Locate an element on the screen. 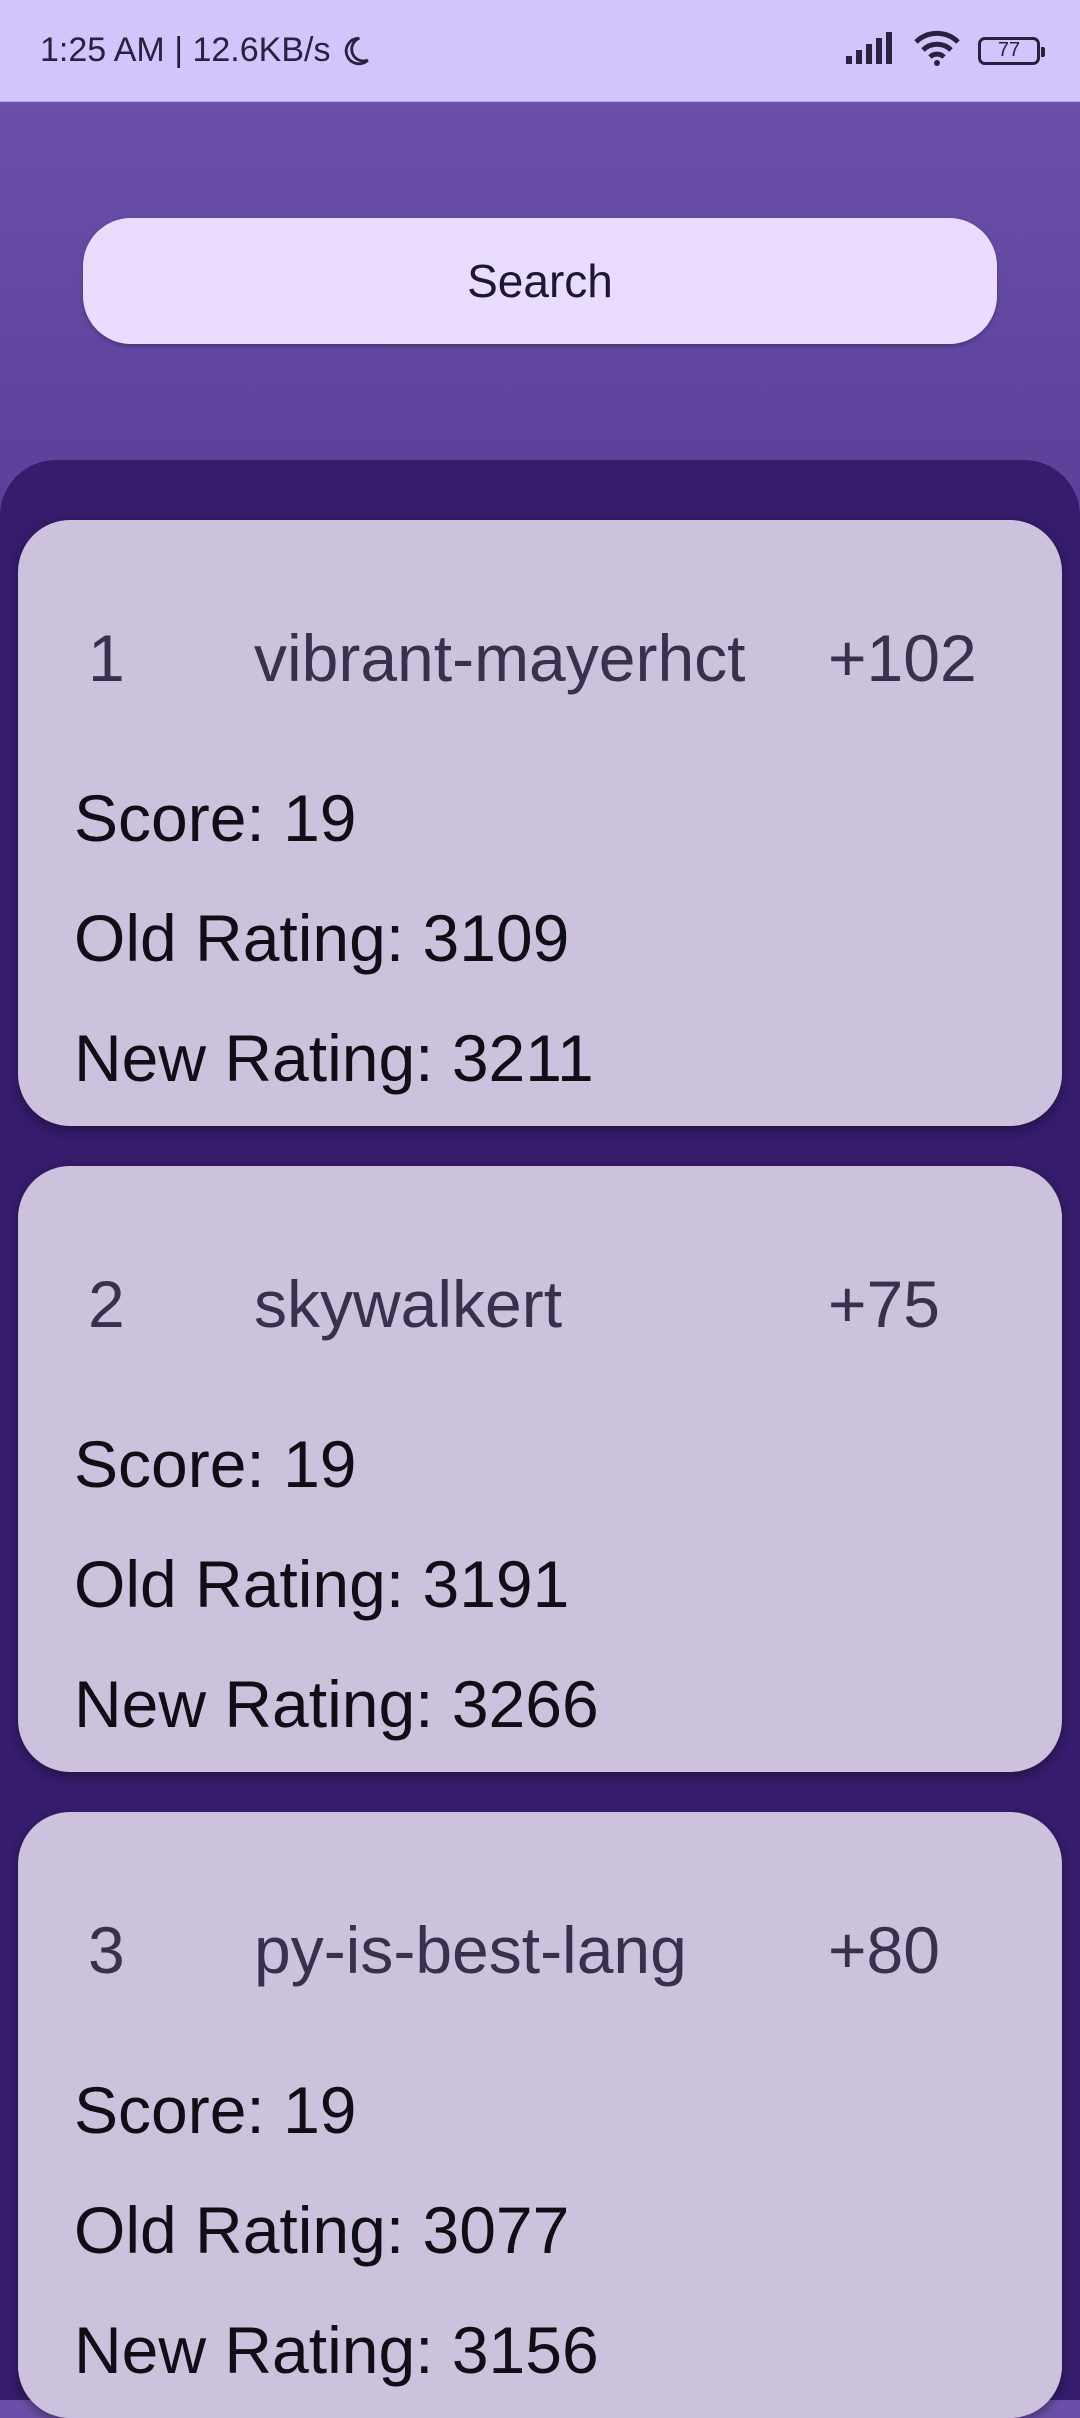 The height and width of the screenshot is (2418, 1080). signal-icon is located at coordinates (871, 50).